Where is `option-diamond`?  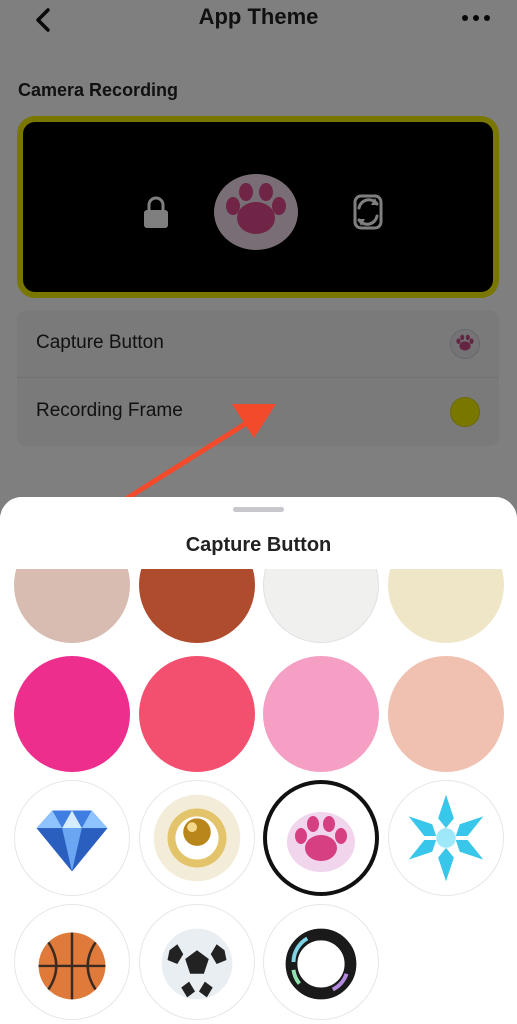
option-diamond is located at coordinates (72, 838).